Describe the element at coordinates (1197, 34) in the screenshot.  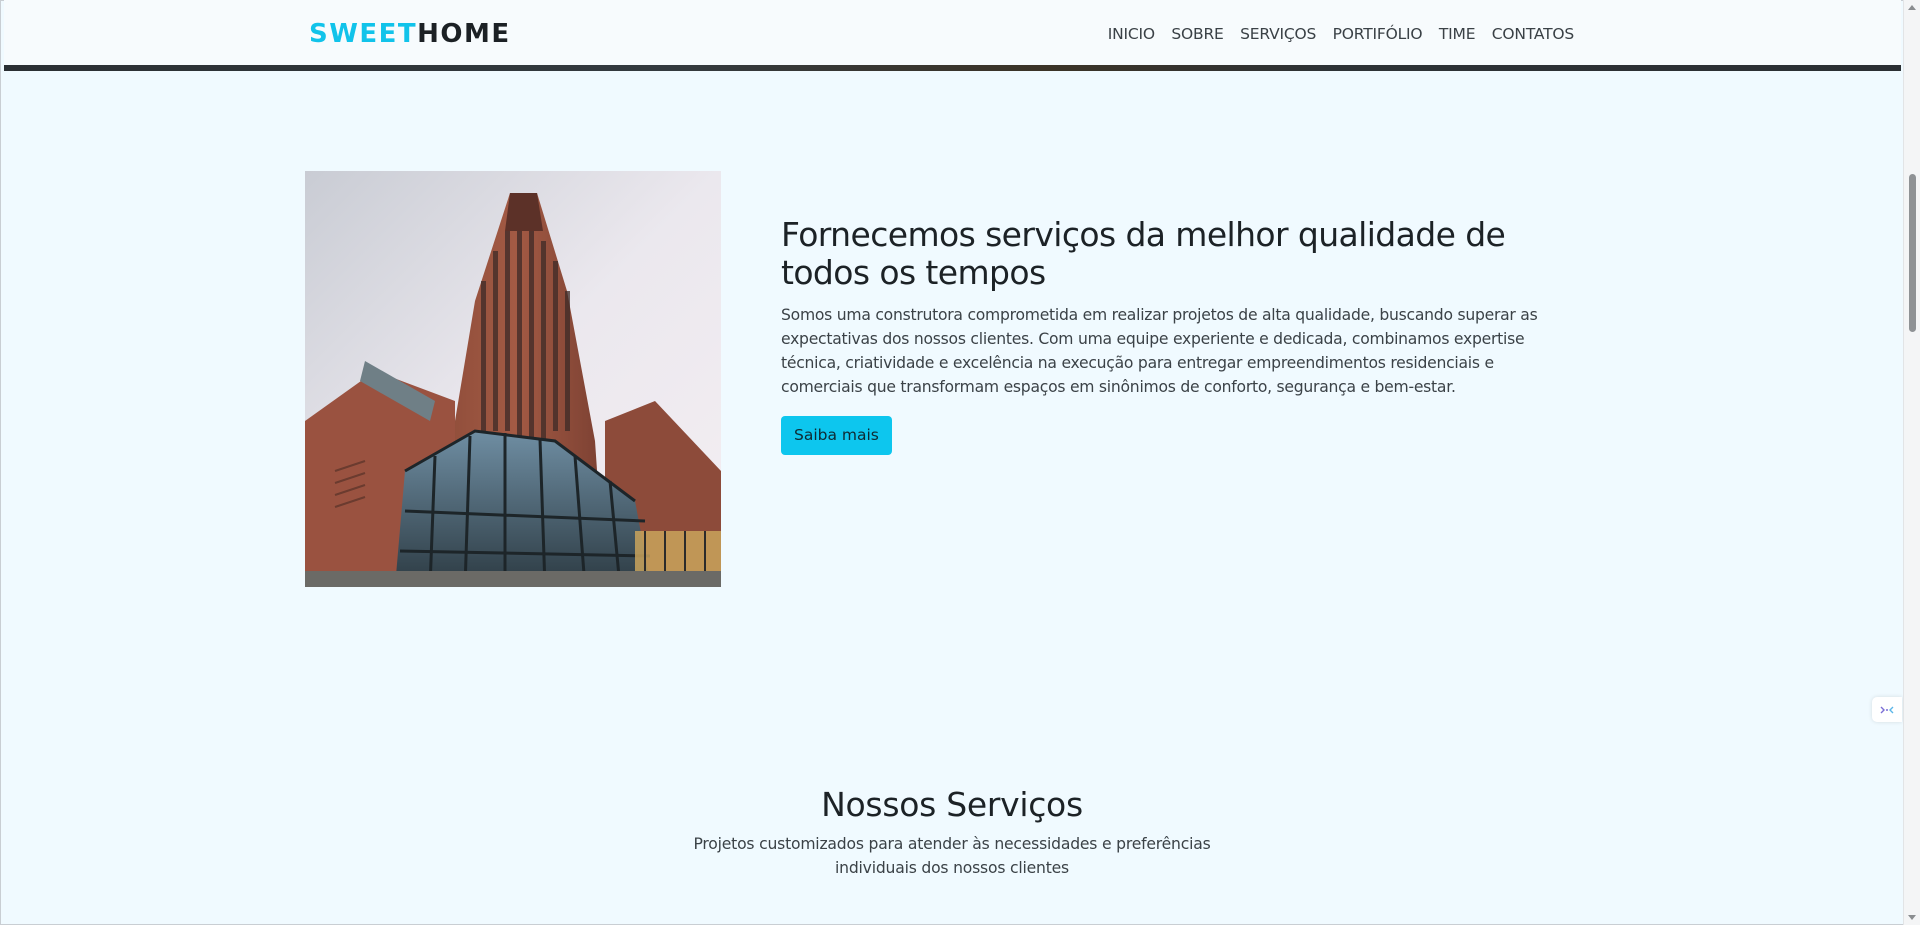
I see `nav-item-sobre: SOBRE` at that location.